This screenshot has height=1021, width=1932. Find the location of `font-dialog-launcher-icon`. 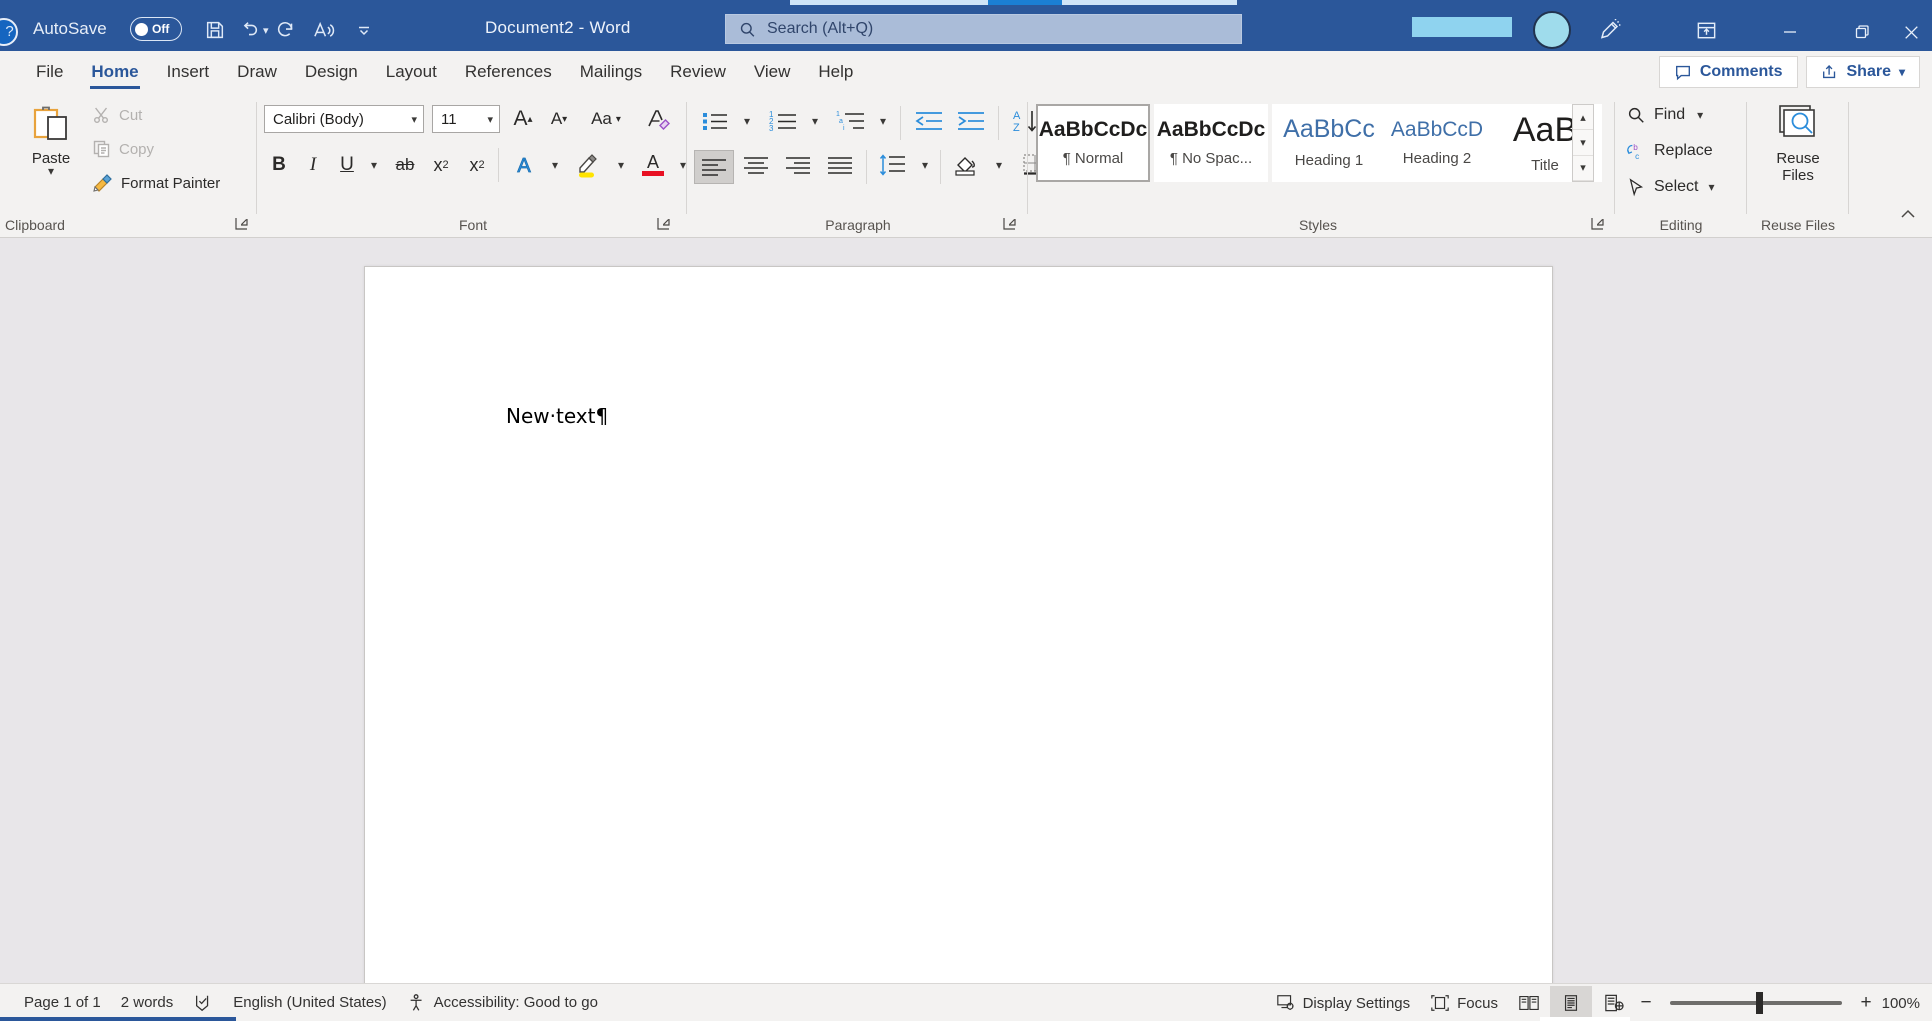

font-dialog-launcher-icon is located at coordinates (664, 224).